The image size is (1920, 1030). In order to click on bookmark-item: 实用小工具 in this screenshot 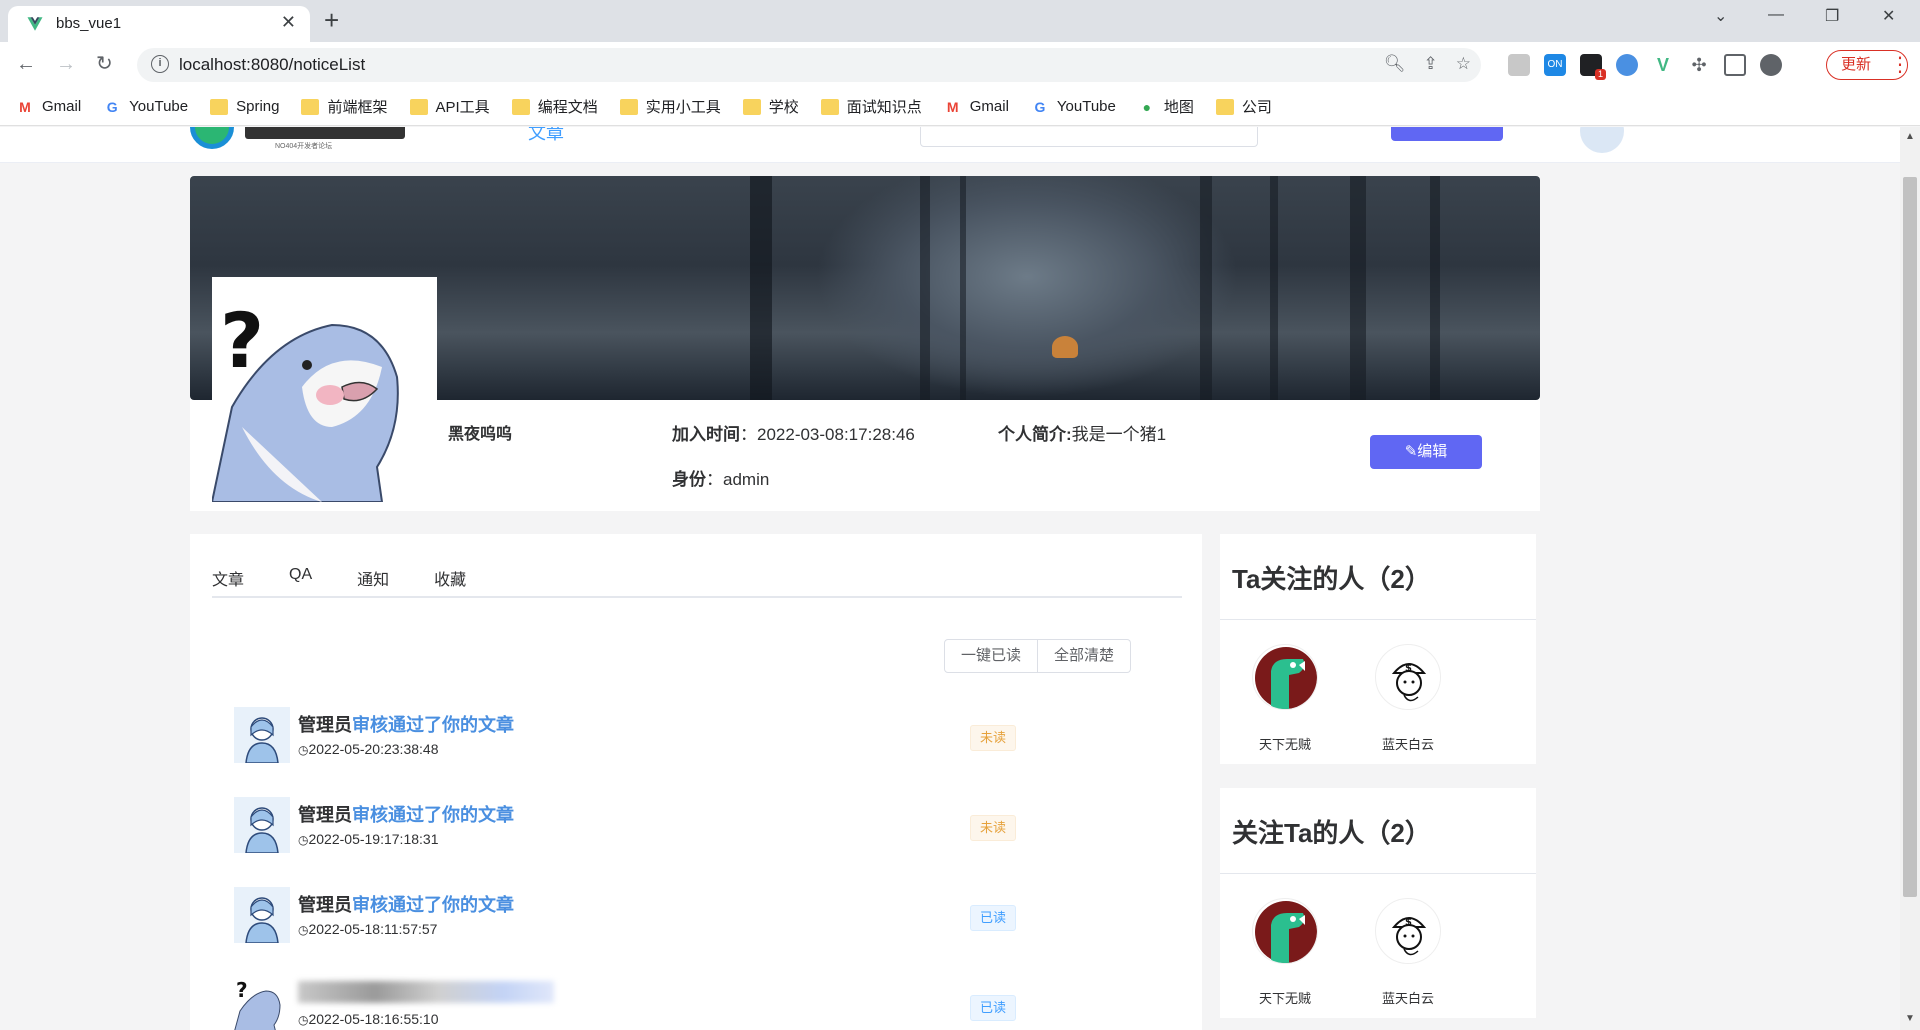, I will do `click(670, 106)`.